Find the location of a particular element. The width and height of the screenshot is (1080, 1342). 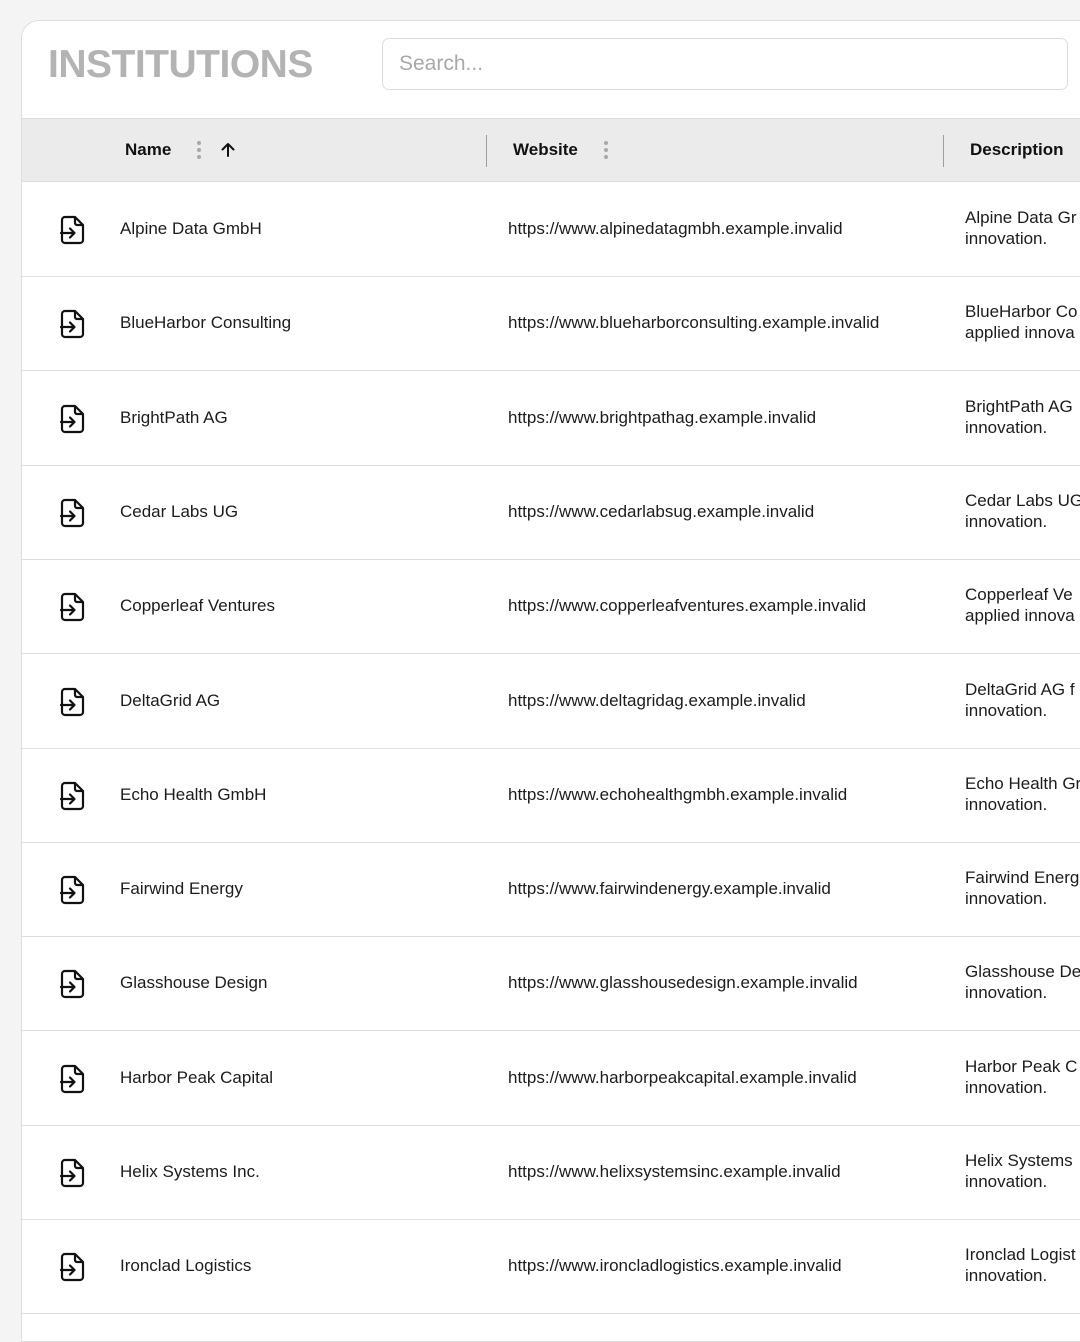

cell-name: DeltaGrid AG is located at coordinates (170, 700).